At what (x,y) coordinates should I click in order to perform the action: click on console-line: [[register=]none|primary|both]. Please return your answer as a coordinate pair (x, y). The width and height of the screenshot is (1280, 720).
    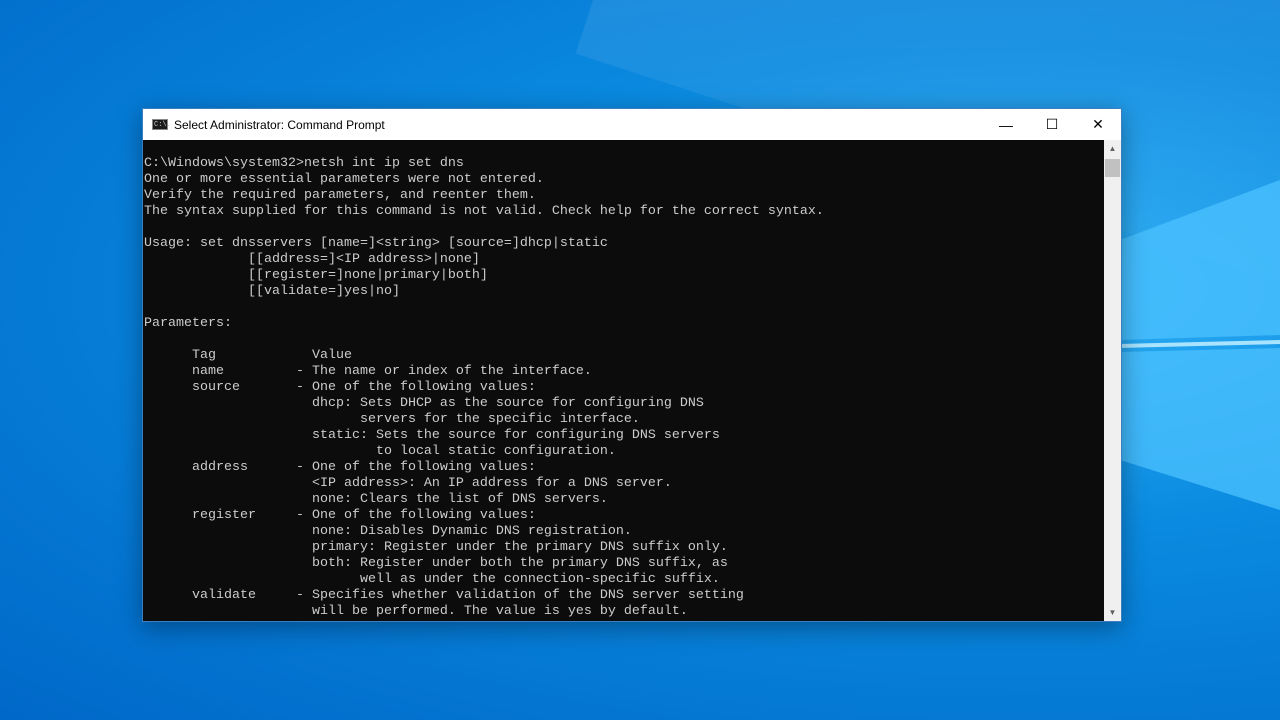
    Looking at the image, I should click on (316, 275).